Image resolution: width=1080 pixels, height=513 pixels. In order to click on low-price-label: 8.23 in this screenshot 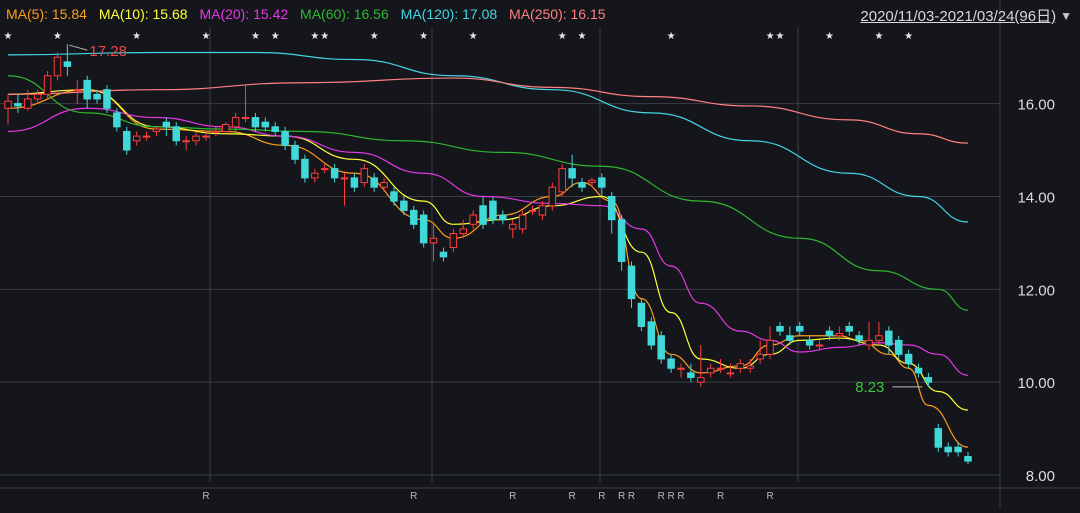, I will do `click(869, 387)`.